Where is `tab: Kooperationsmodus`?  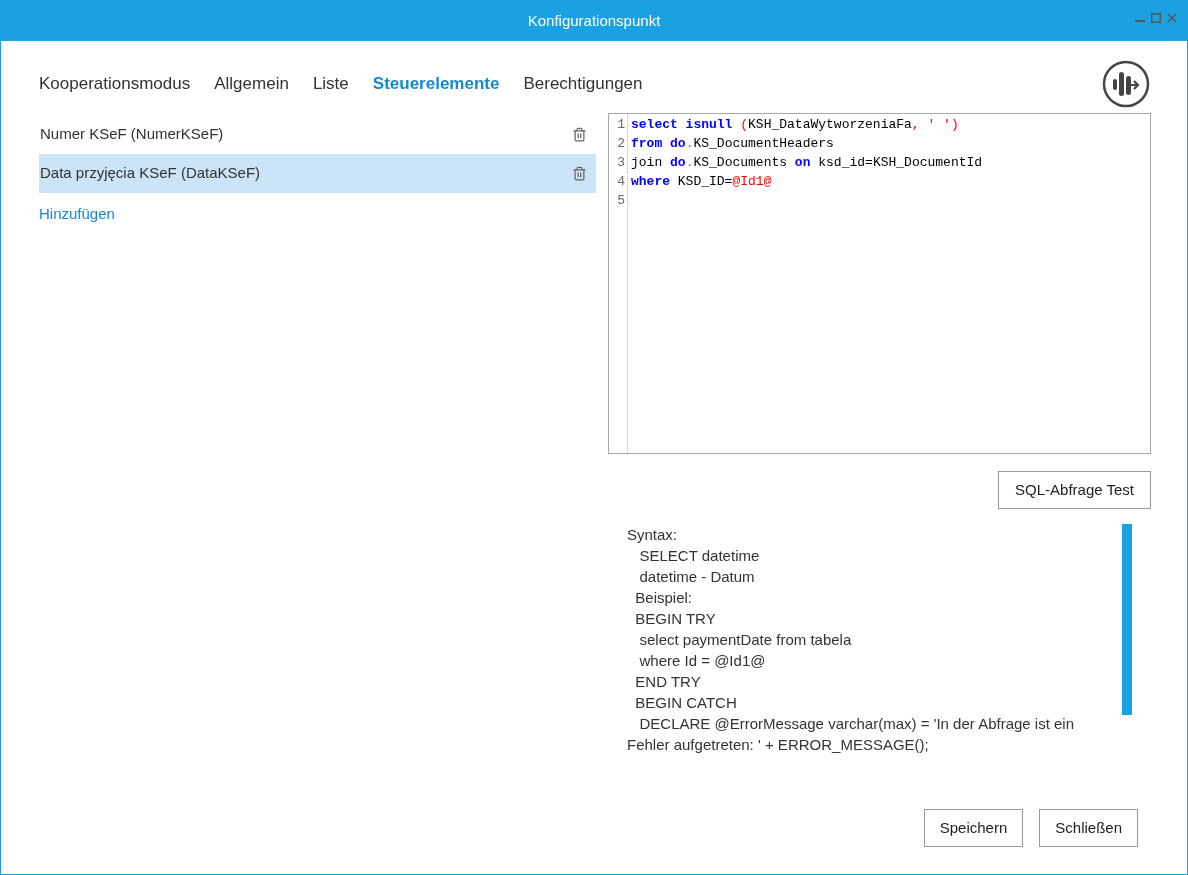
tab: Kooperationsmodus is located at coordinates (115, 84).